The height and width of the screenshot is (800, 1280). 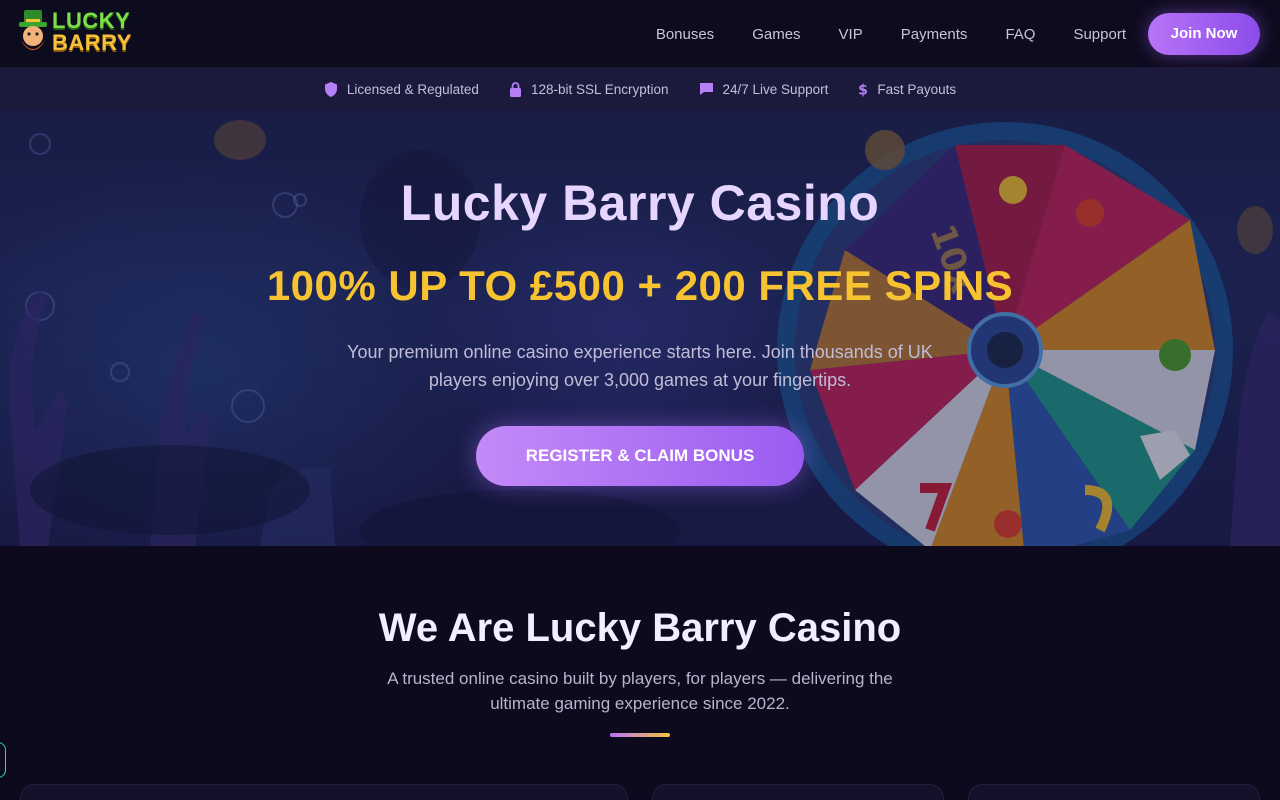 I want to click on join-now-button: Join Now, so click(x=1204, y=34).